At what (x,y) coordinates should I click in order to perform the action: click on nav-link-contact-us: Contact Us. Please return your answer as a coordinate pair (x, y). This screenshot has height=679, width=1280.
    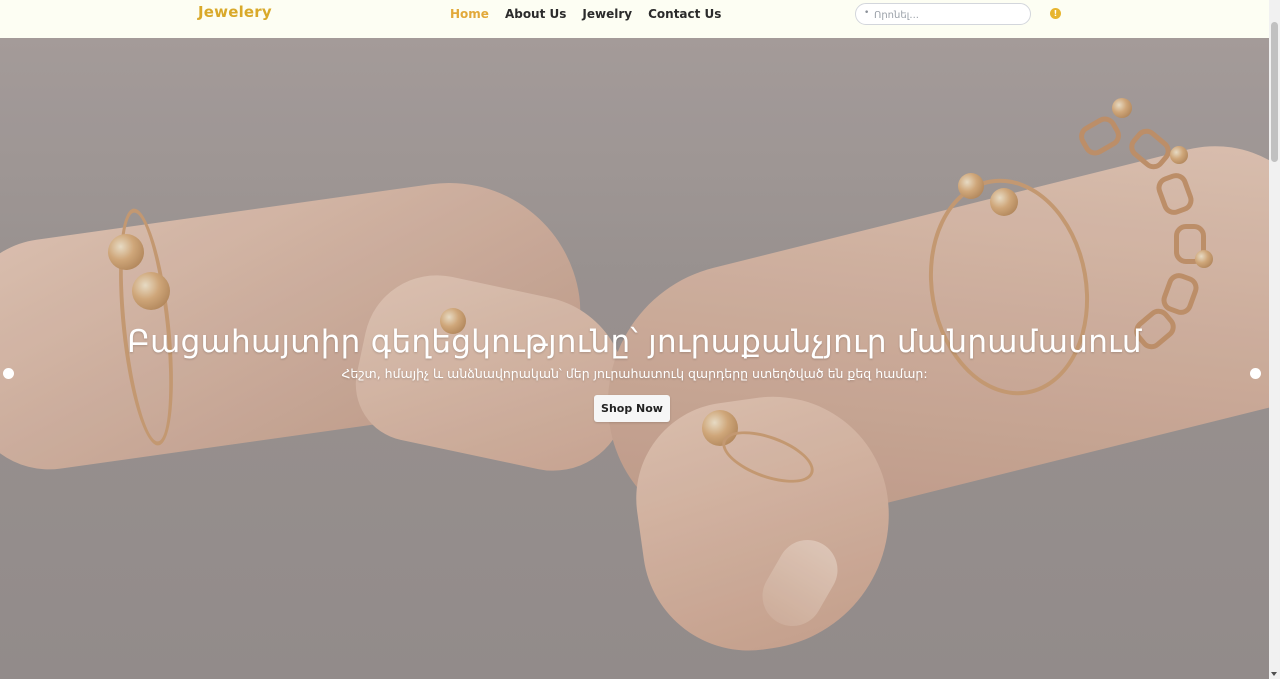
    Looking at the image, I should click on (684, 14).